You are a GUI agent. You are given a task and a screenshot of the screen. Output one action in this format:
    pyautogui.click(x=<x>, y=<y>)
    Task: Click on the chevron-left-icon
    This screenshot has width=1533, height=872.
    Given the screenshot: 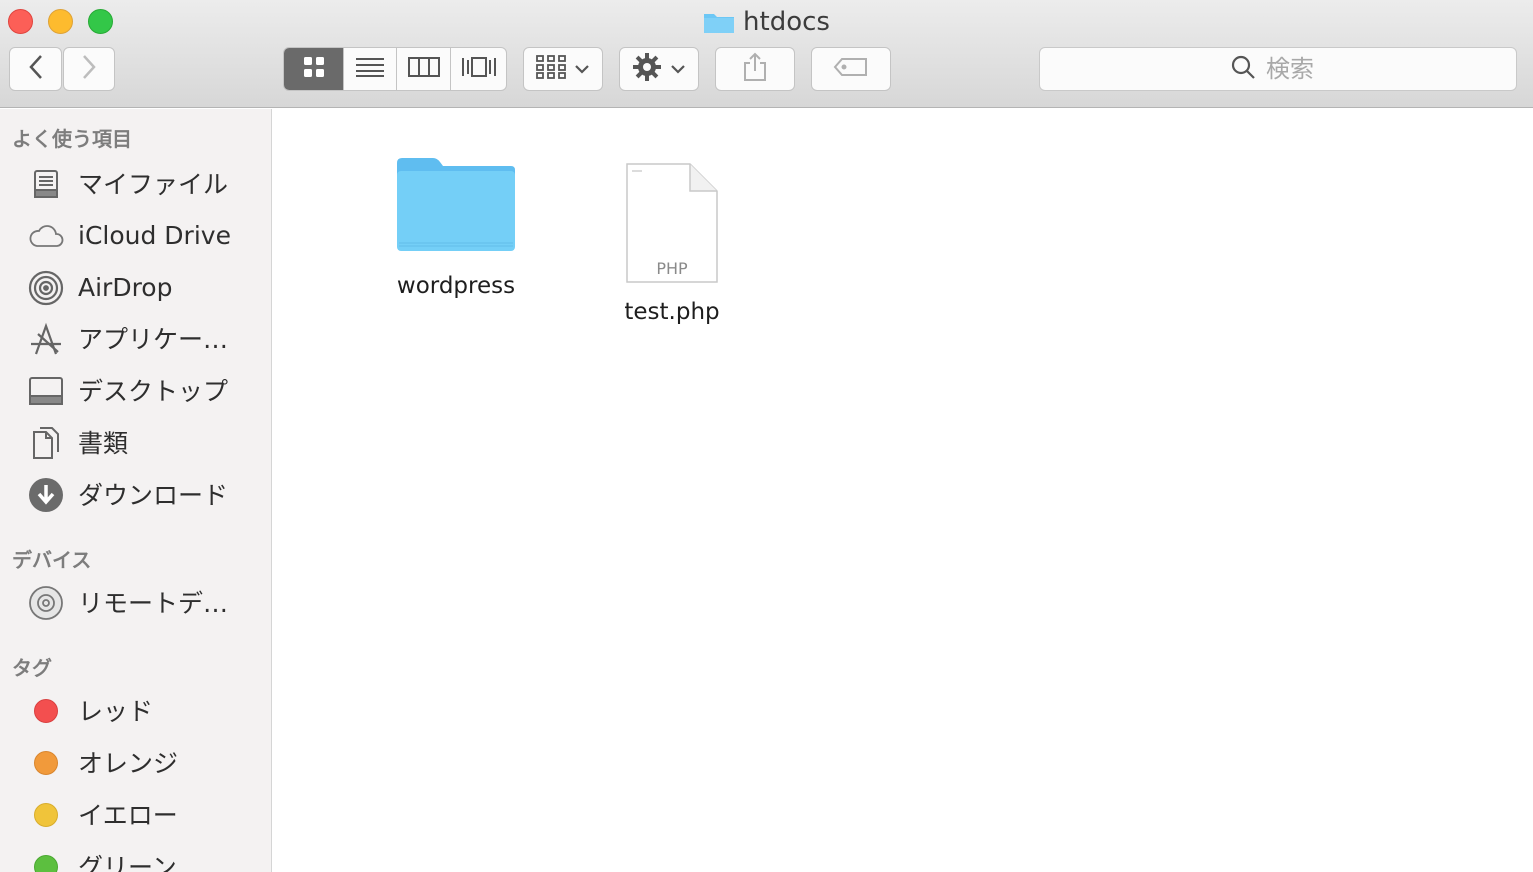 What is the action you would take?
    pyautogui.click(x=36, y=69)
    